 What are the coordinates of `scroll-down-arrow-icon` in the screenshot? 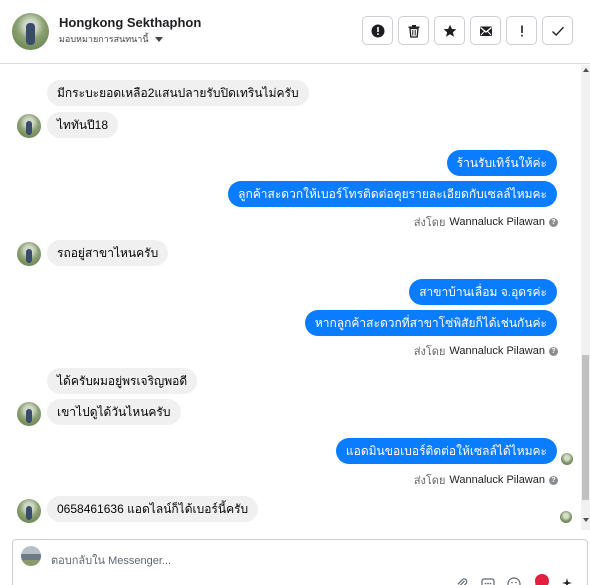 It's located at (586, 520).